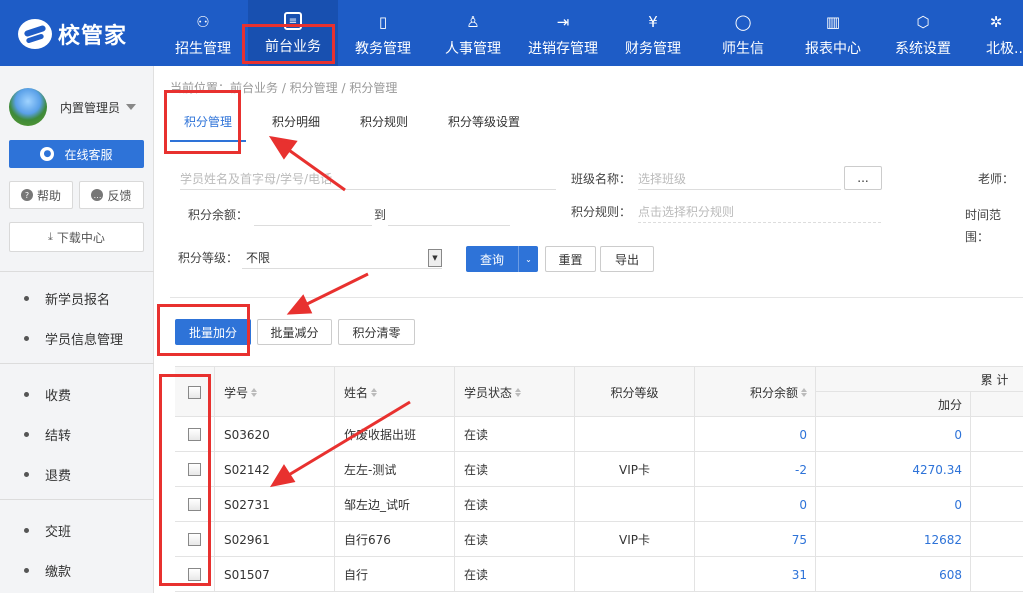  What do you see at coordinates (76, 237) in the screenshot?
I see `download-center-button: ⤓ 下载中心` at bounding box center [76, 237].